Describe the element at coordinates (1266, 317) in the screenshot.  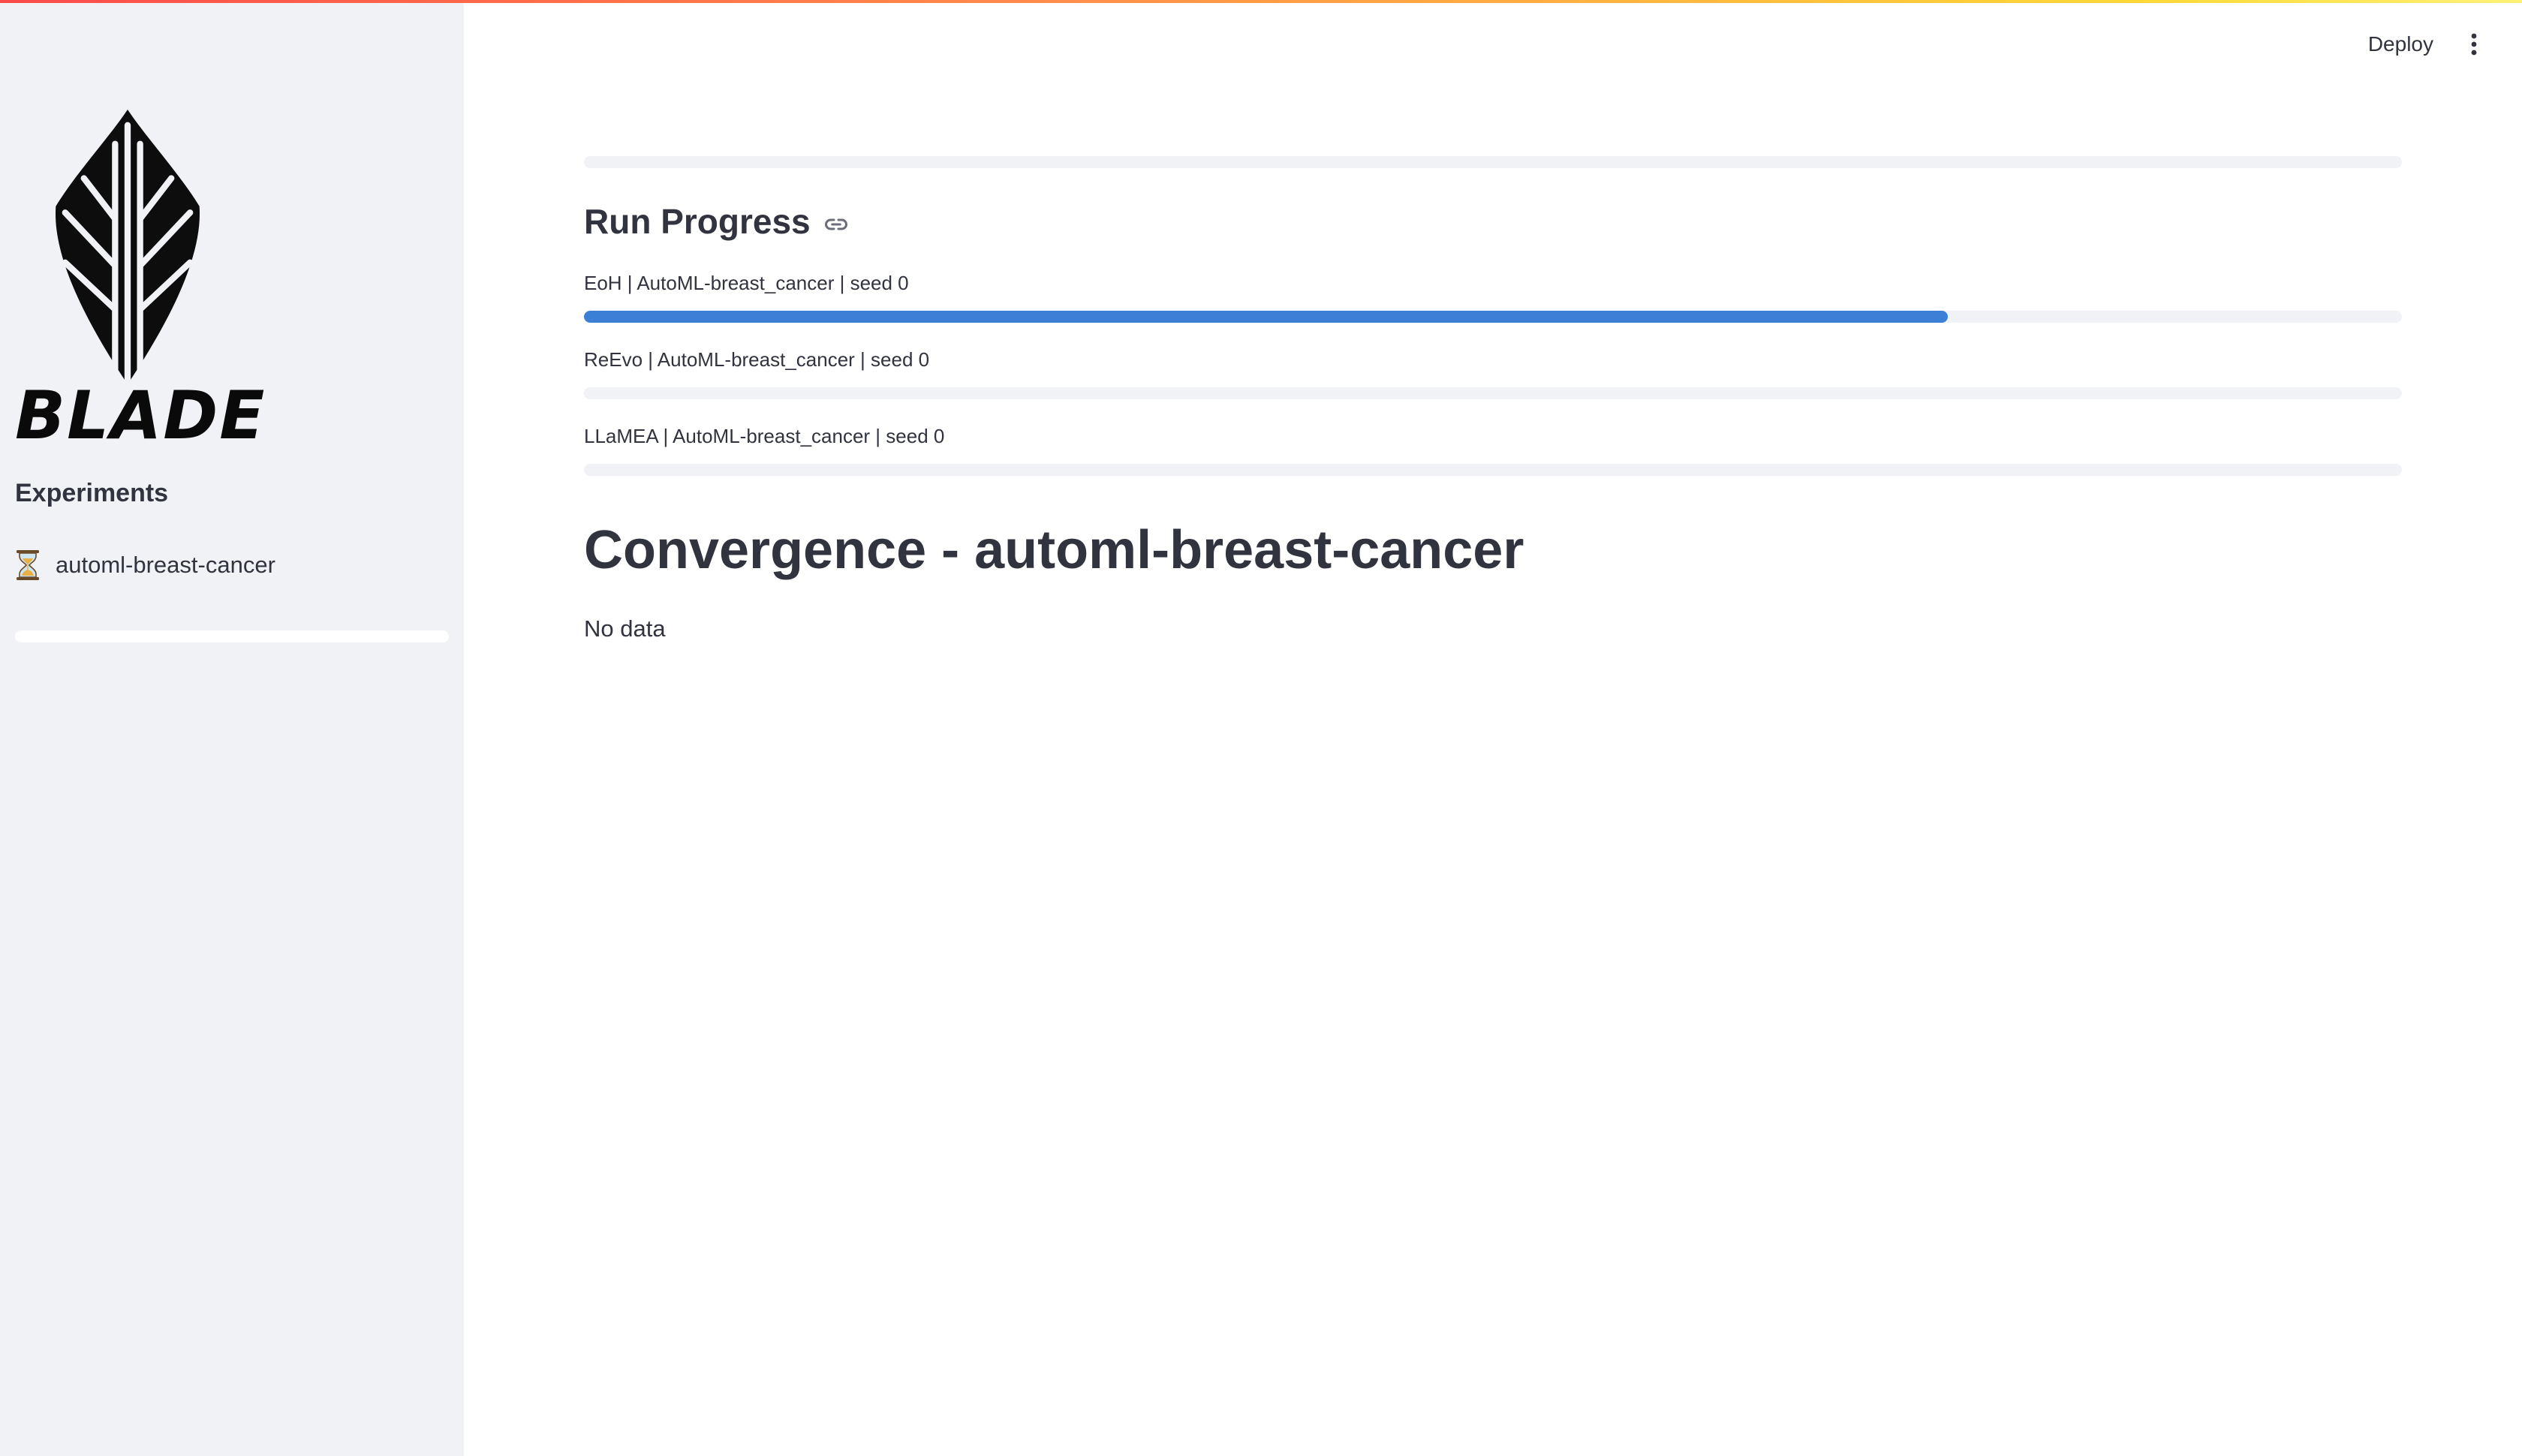
I see `run-progress-fill-eoh` at that location.